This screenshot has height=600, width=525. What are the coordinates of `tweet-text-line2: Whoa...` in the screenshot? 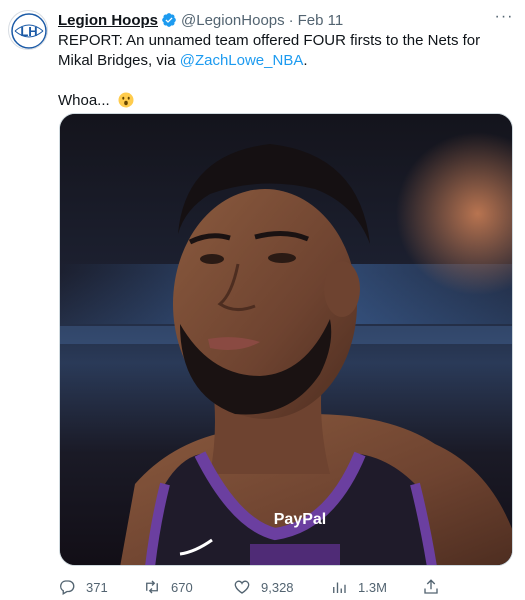 It's located at (84, 100).